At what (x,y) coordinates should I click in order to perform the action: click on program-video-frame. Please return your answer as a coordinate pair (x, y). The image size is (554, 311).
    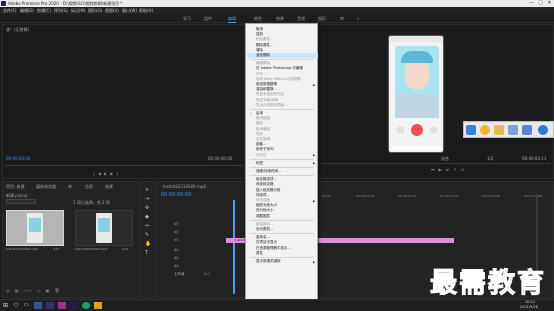
    Looking at the image, I should click on (416, 94).